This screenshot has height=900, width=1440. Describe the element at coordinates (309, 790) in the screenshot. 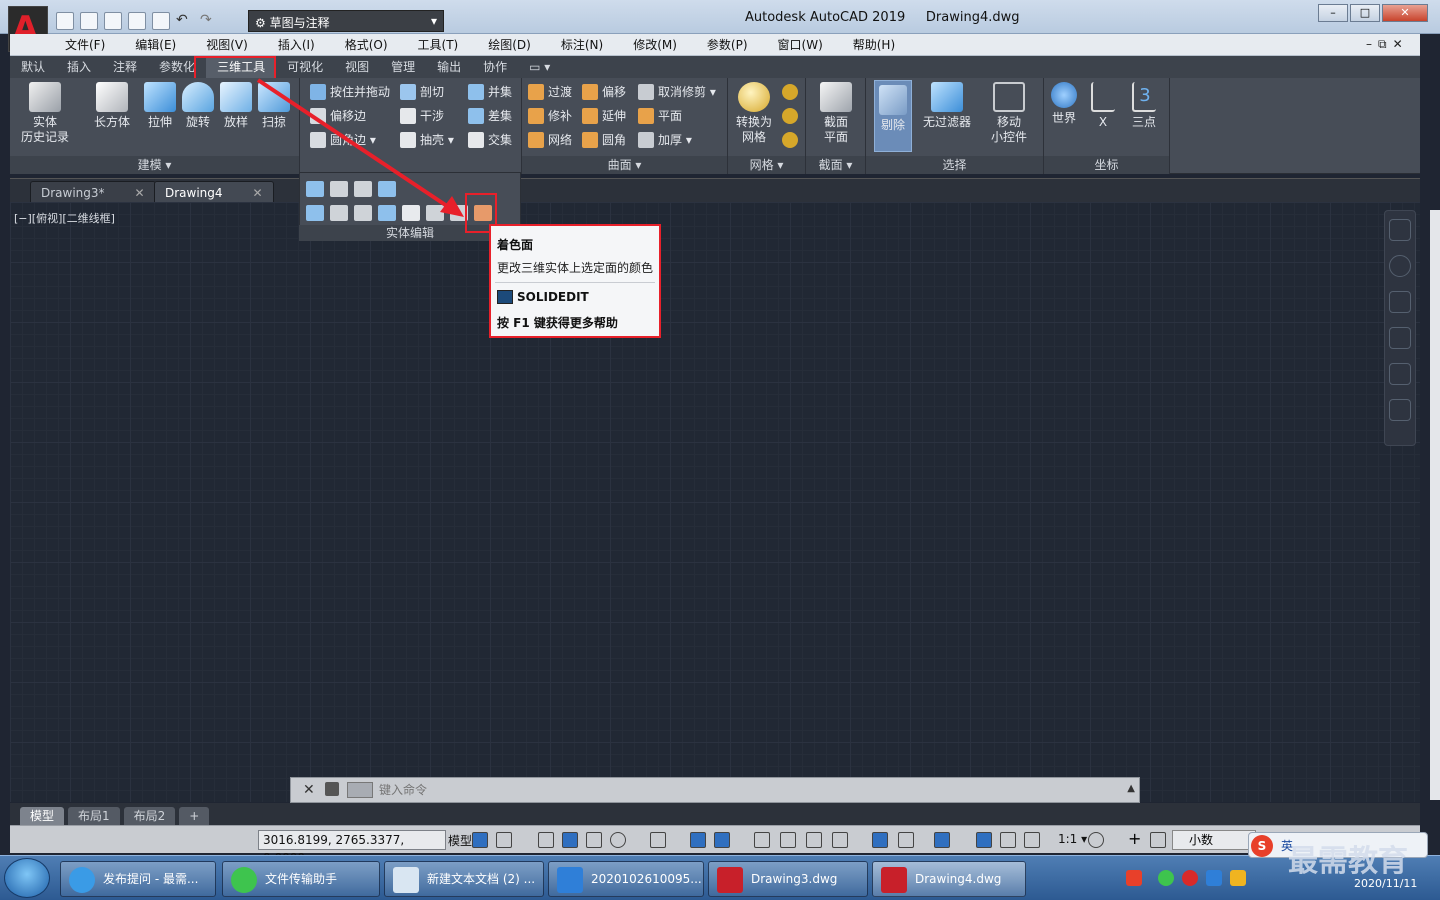

I see `close-command-line-icon: ✕` at that location.